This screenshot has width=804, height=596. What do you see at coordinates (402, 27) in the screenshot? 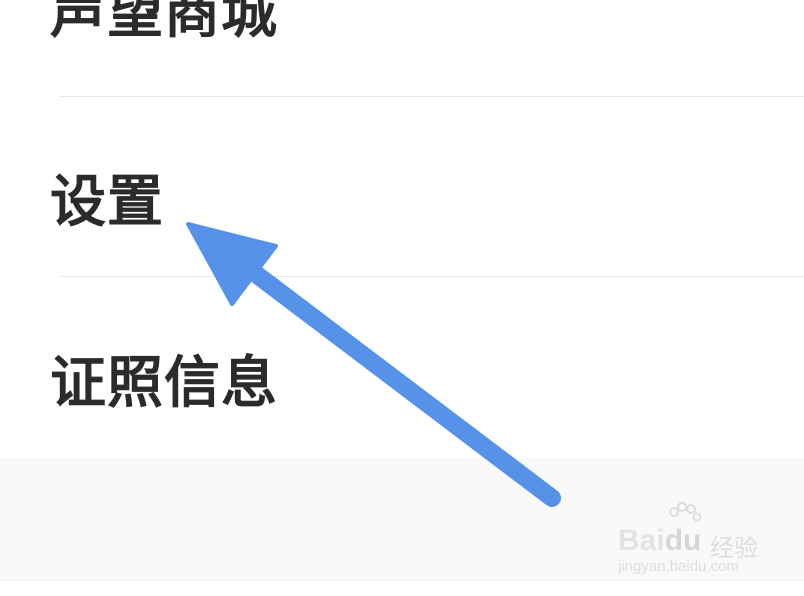
I see `menu-item-reputation-mall: 声望商城` at bounding box center [402, 27].